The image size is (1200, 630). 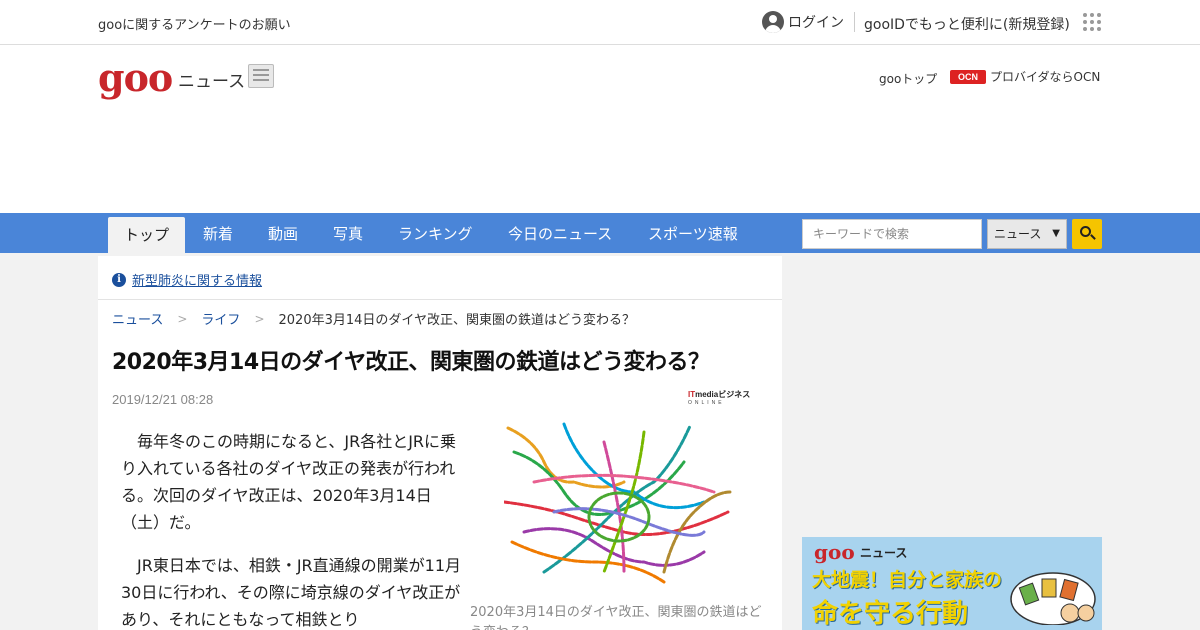 What do you see at coordinates (261, 76) in the screenshot?
I see `newspaper-icon` at bounding box center [261, 76].